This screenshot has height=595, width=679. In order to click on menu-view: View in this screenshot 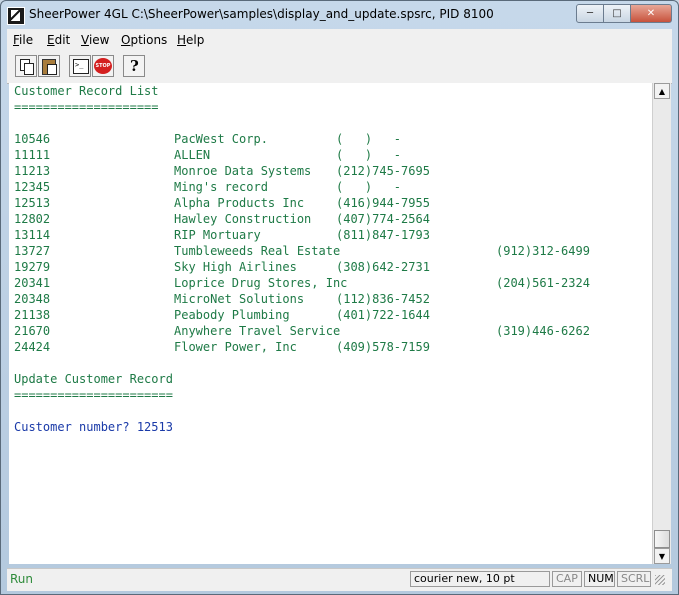, I will do `click(95, 40)`.